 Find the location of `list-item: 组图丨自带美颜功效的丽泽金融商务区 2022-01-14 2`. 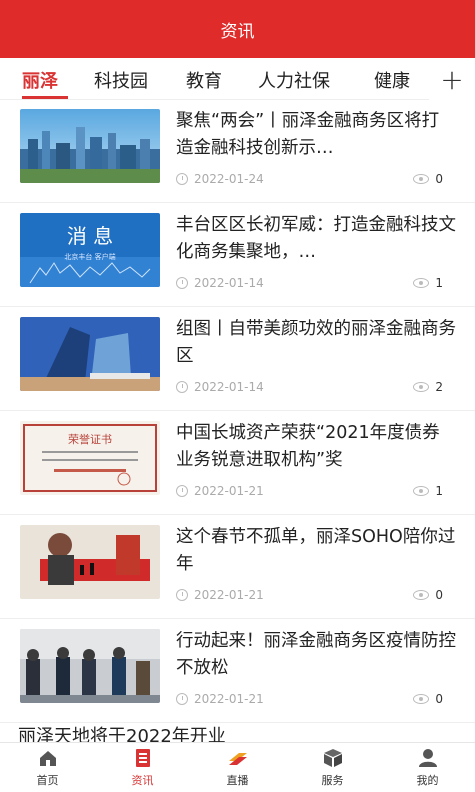

list-item: 组图丨自带美颜功效的丽泽金融商务区 2022-01-14 2 is located at coordinates (237, 359).